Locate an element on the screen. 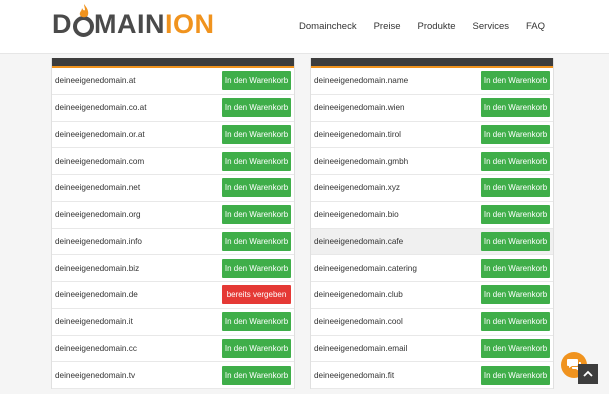 Image resolution: width=609 pixels, height=394 pixels. domain-name: deineeigenedomain.or.at is located at coordinates (100, 134).